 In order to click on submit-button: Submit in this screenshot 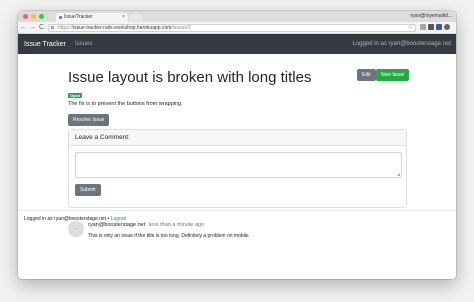, I will do `click(88, 190)`.